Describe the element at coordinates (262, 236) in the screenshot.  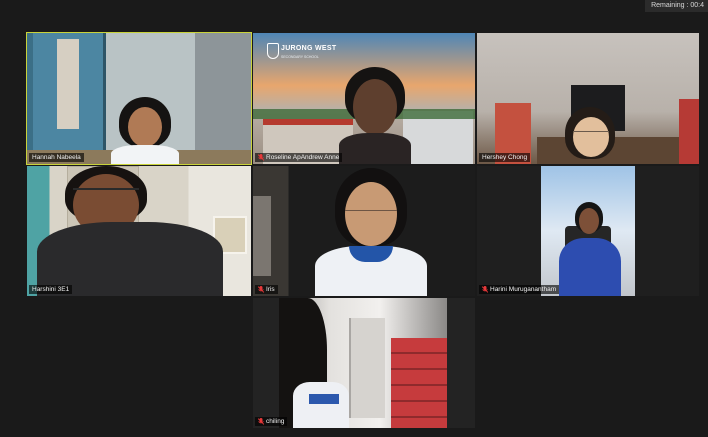
I see `lamp` at that location.